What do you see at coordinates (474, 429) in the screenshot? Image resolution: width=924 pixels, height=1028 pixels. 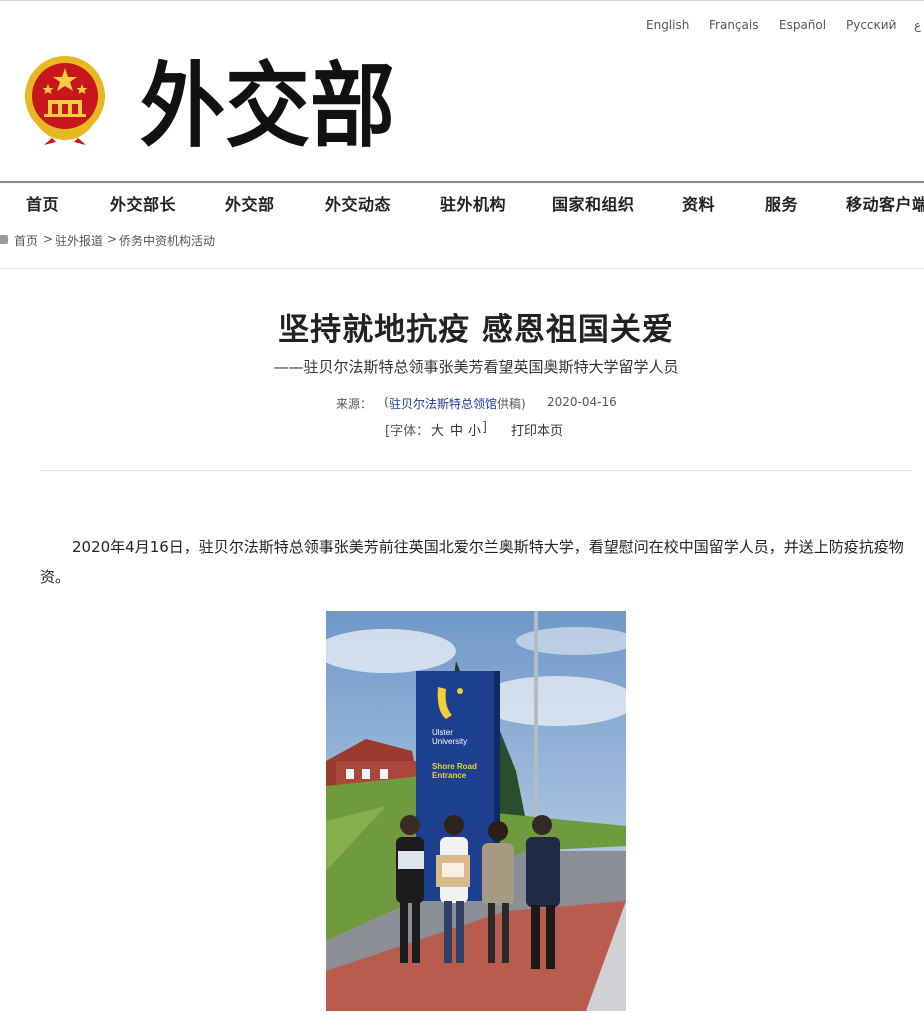 I see `font-small-button: 小` at bounding box center [474, 429].